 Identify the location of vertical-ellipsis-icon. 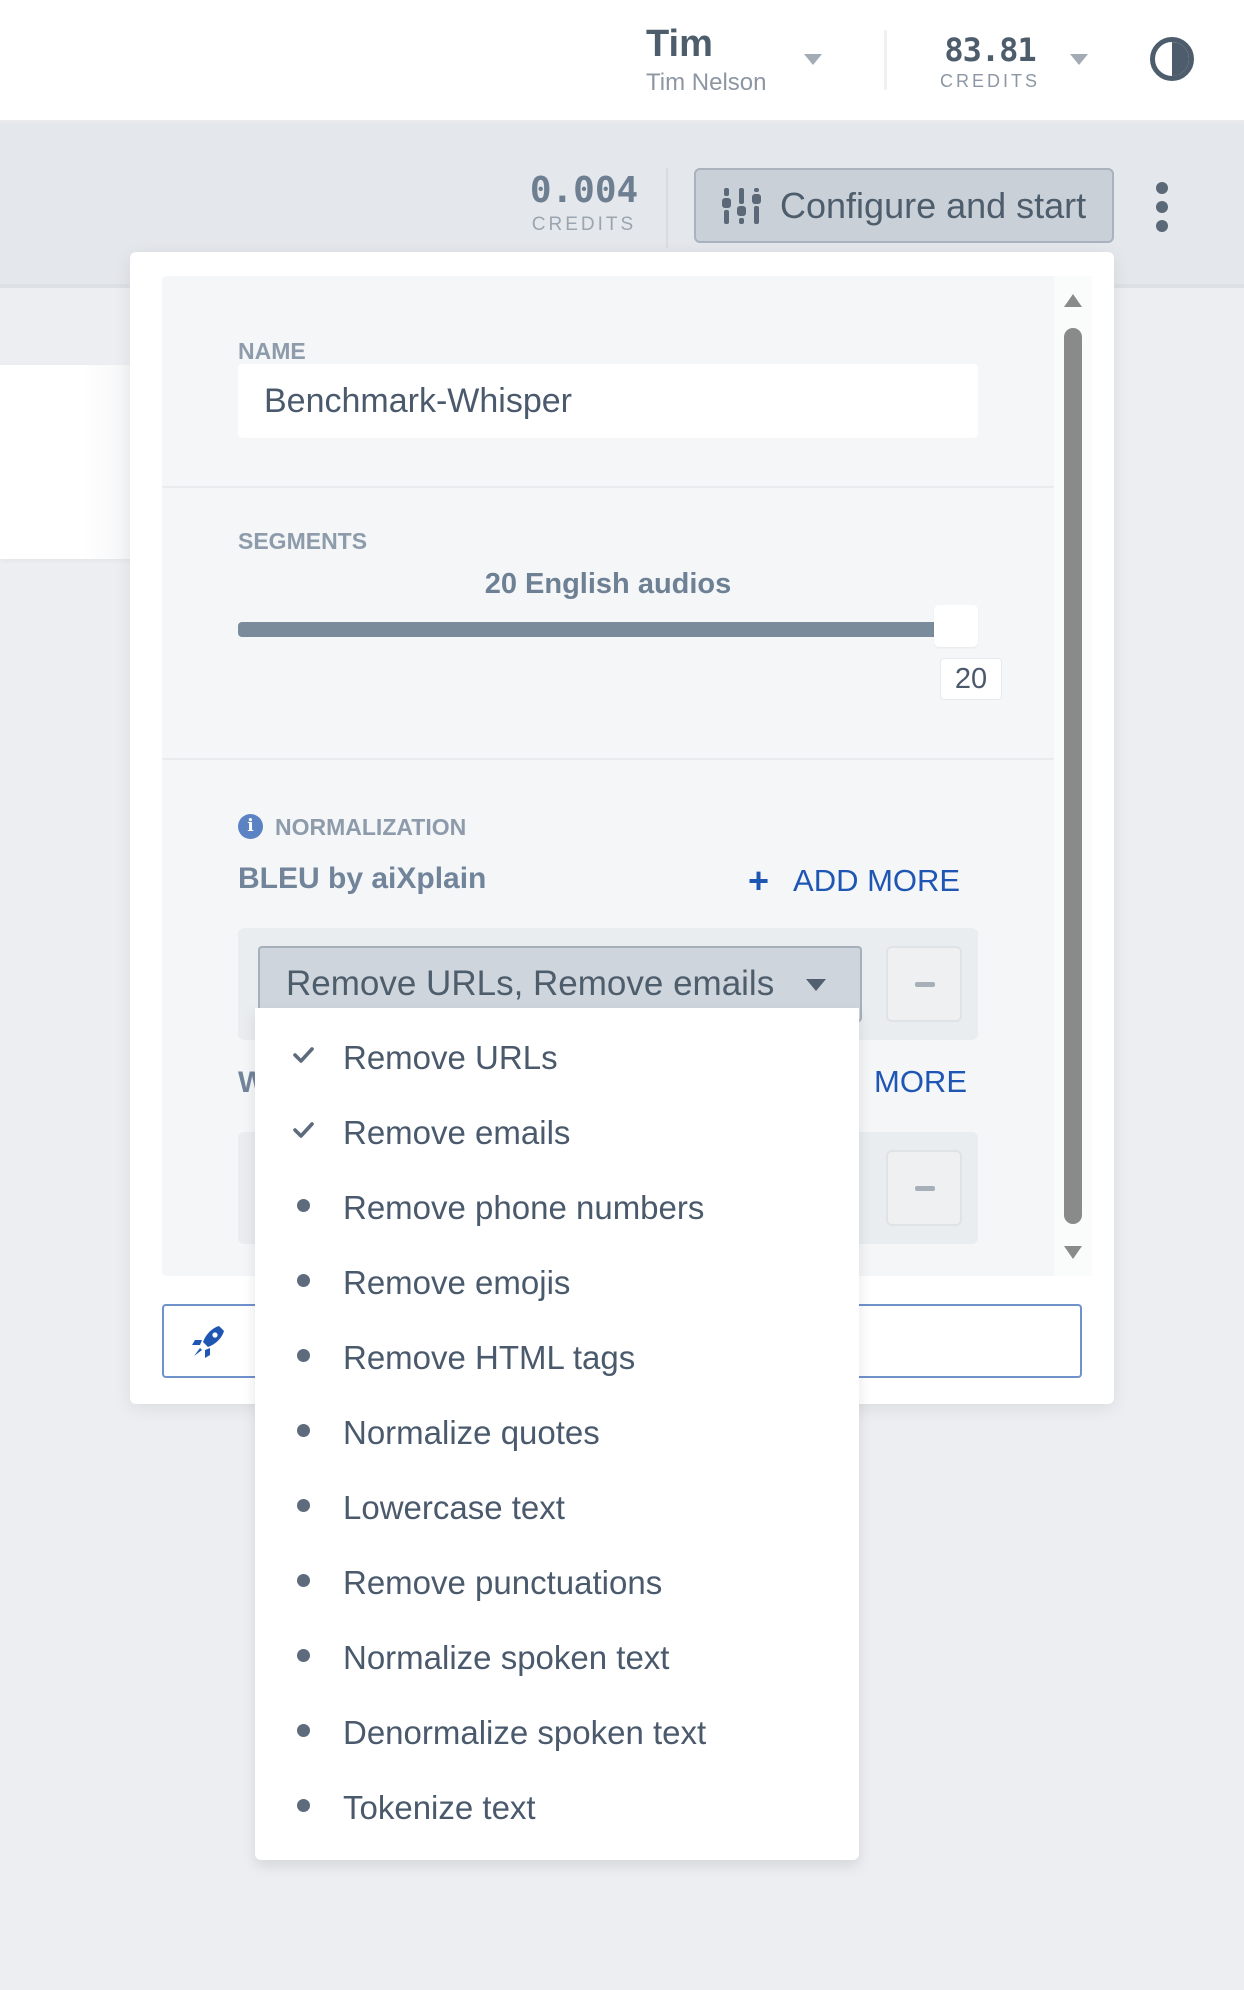
(1162, 188).